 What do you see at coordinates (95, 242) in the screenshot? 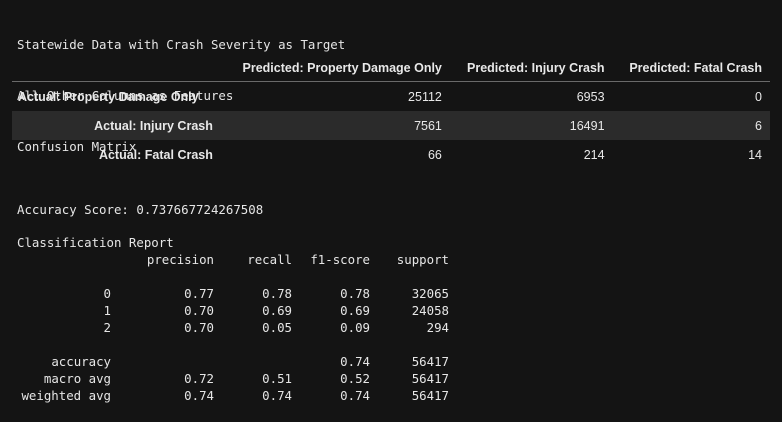
I see `classification-report-title: Classification Report` at bounding box center [95, 242].